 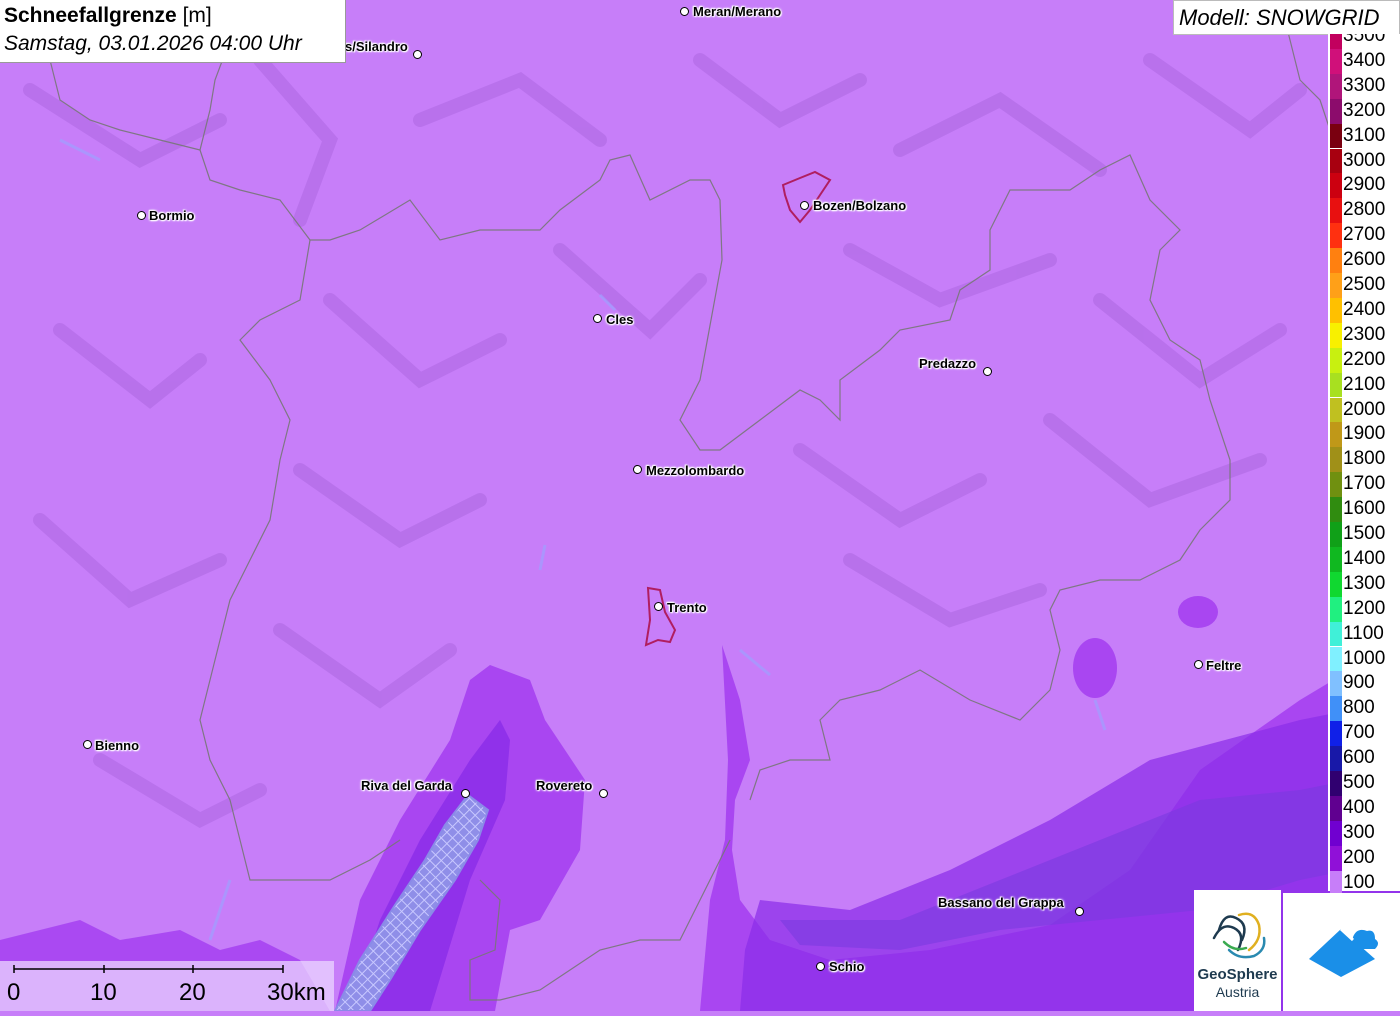 What do you see at coordinates (194, 15) in the screenshot?
I see `map-unit: [m]` at bounding box center [194, 15].